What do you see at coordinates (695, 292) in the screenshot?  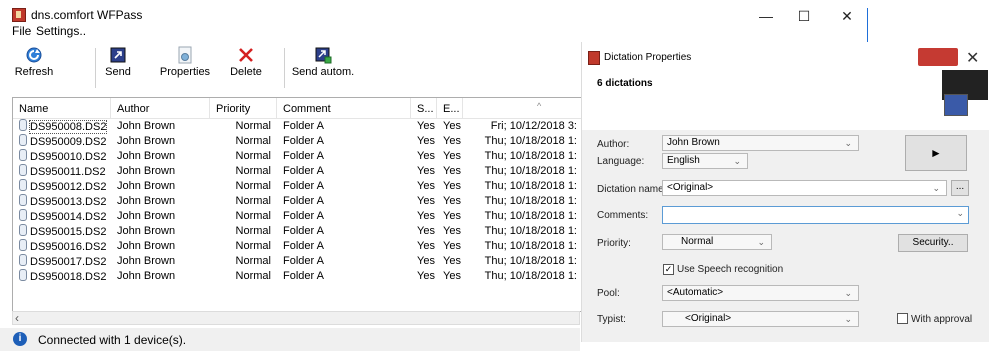 I see `pool-value: <Automatic>` at bounding box center [695, 292].